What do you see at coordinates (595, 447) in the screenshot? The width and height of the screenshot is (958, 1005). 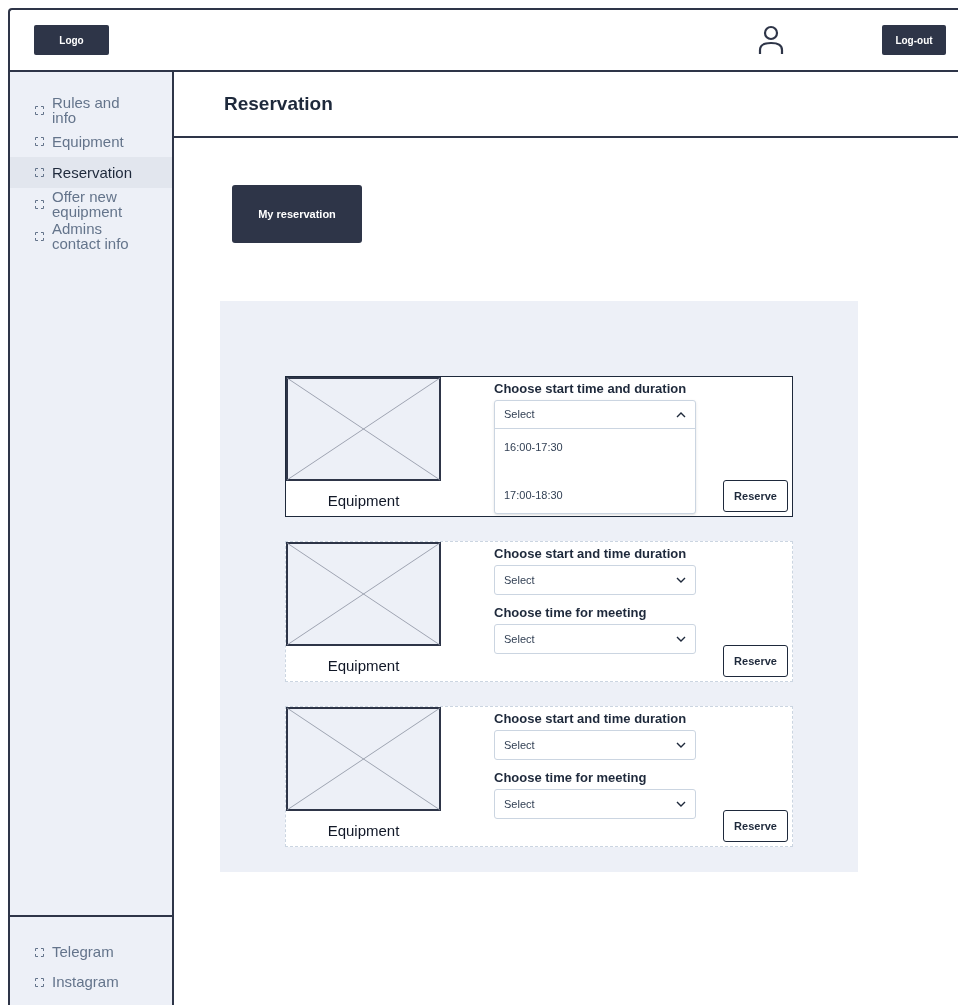 I see `dropdown-option: 16:00-17:30` at bounding box center [595, 447].